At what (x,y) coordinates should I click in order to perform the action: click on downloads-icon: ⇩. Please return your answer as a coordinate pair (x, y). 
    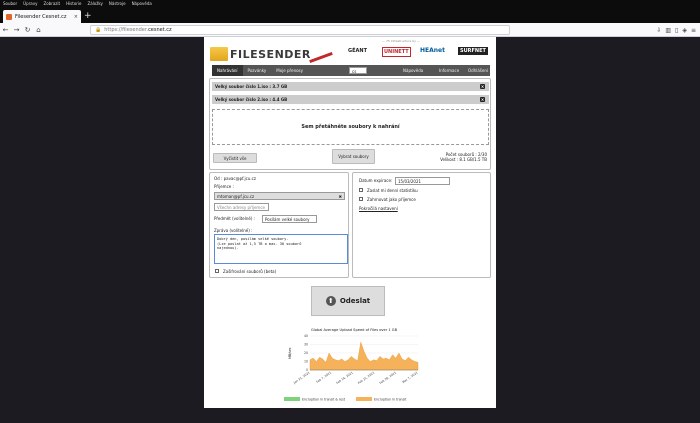
    Looking at the image, I should click on (658, 30).